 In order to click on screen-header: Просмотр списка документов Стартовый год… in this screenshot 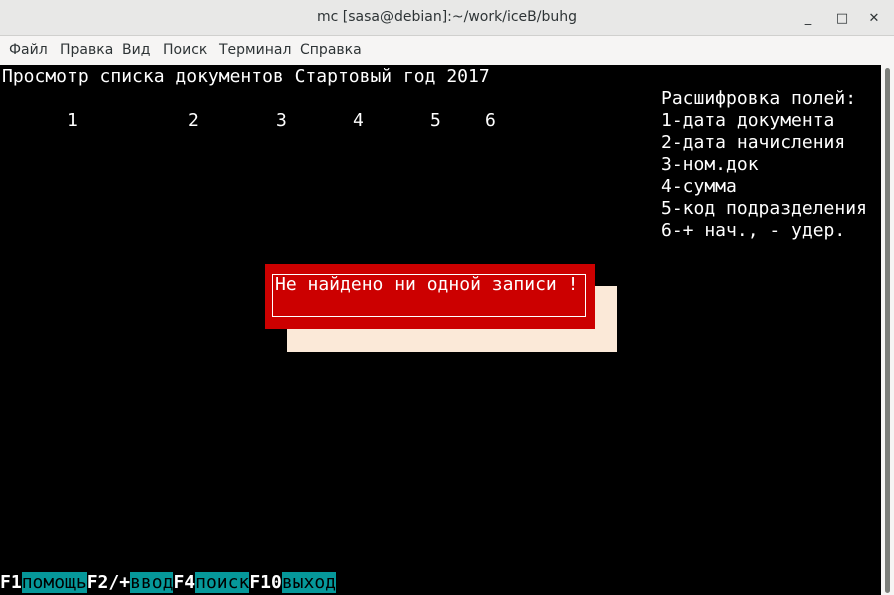, I will do `click(246, 76)`.